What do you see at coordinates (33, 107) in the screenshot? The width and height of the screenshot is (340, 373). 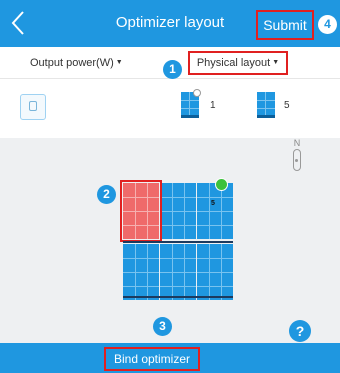 I see `inverter-icon` at bounding box center [33, 107].